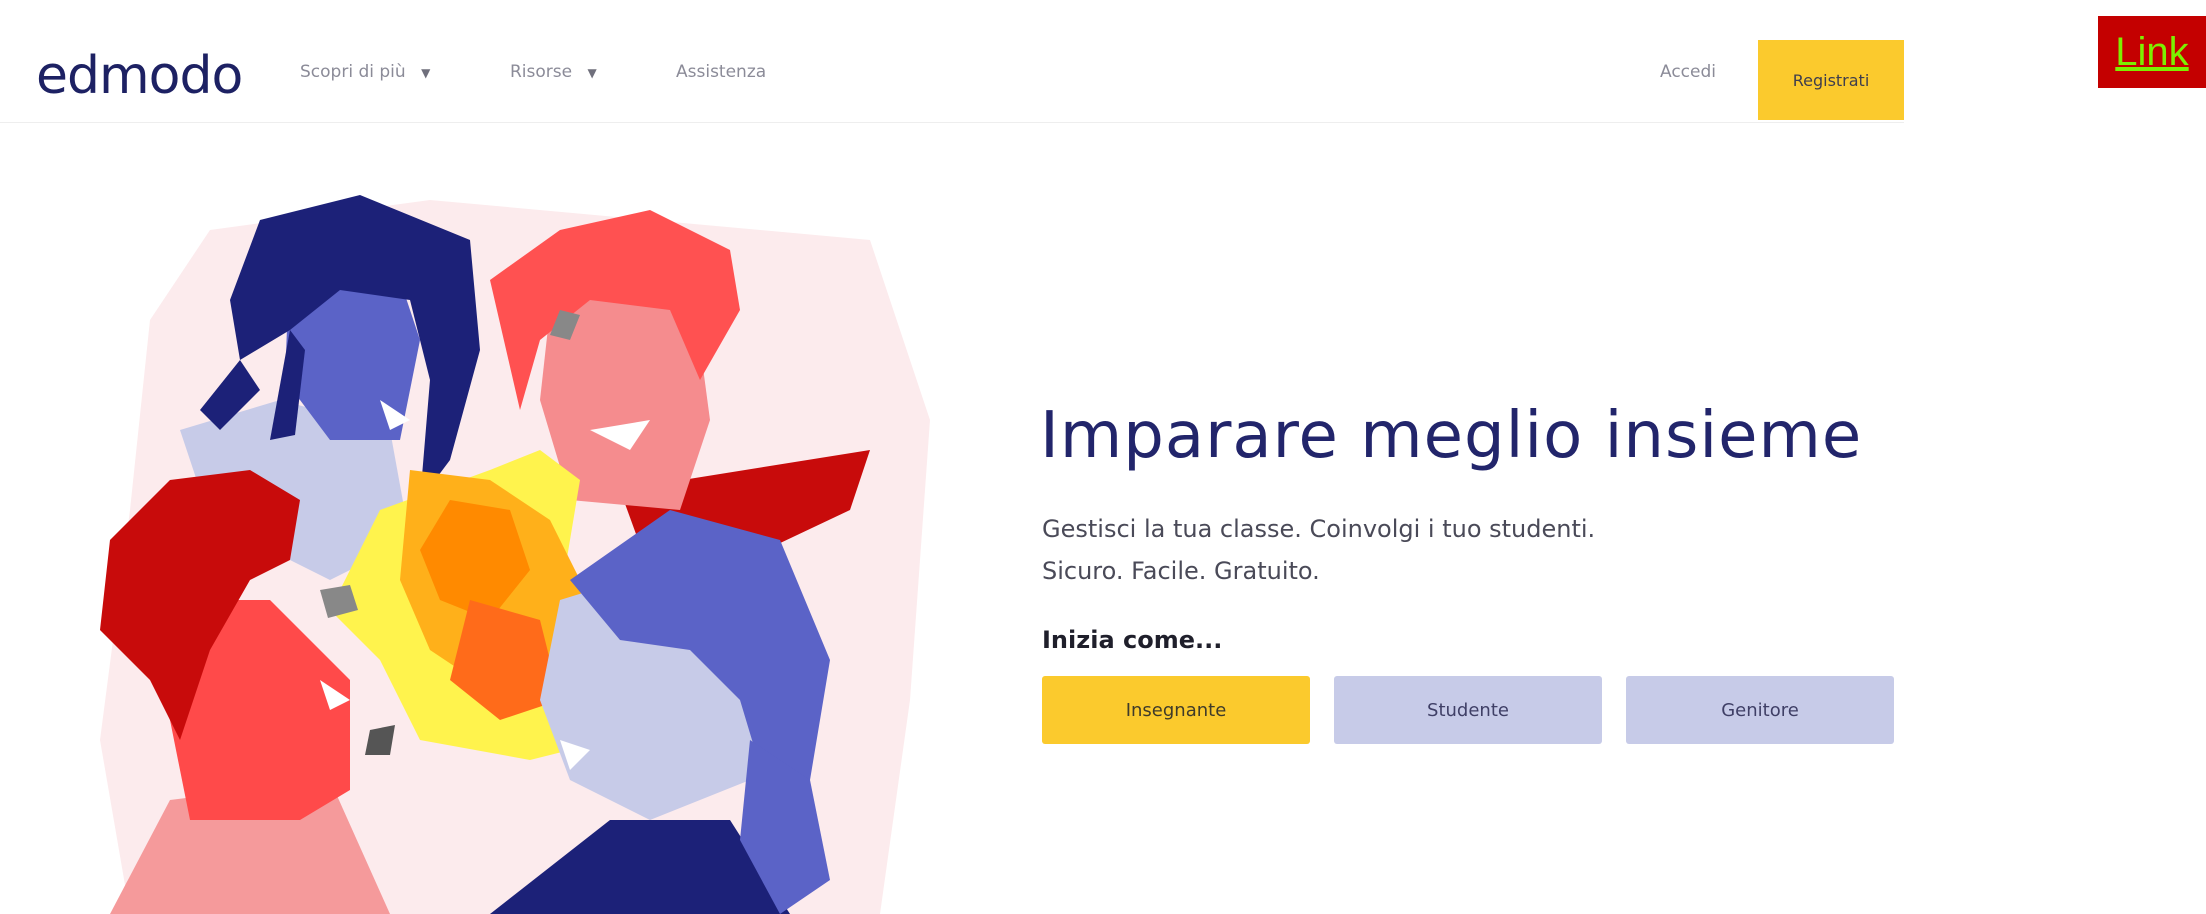 The image size is (2206, 914). Describe the element at coordinates (1831, 80) in the screenshot. I see `signup-button: Registrati` at that location.